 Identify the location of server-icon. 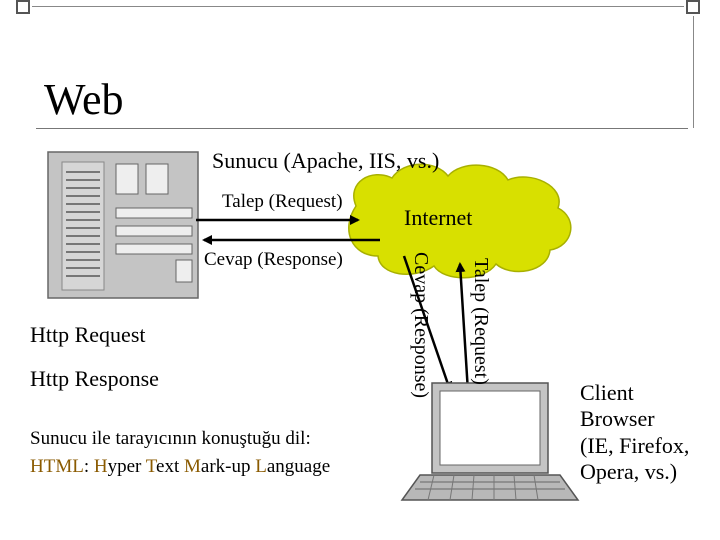
(123, 225).